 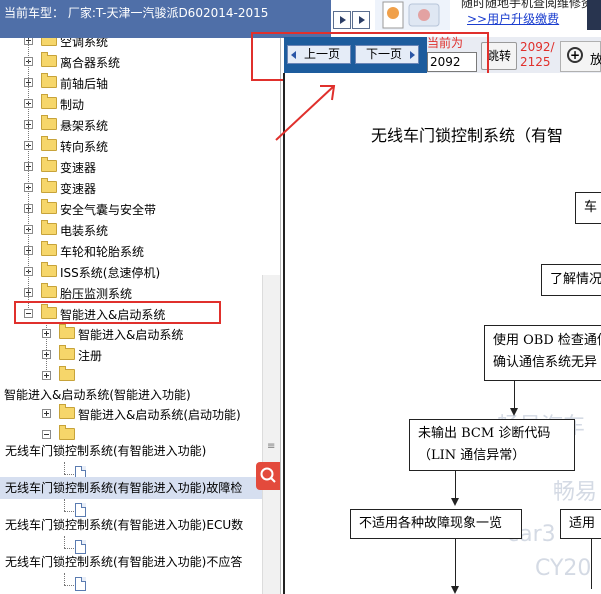 What do you see at coordinates (513, 18) in the screenshot?
I see `ad-upgrade-link: >>用户升级缴费` at bounding box center [513, 18].